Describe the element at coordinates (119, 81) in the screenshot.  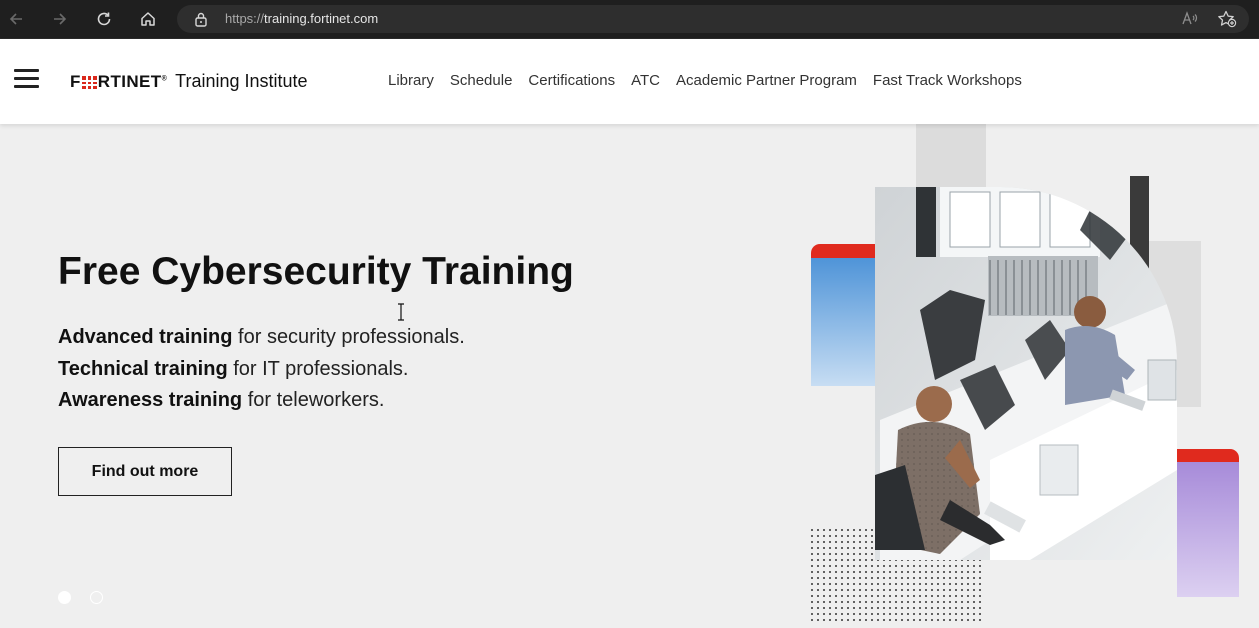
I see `logo-wordmark: F RTINET®` at that location.